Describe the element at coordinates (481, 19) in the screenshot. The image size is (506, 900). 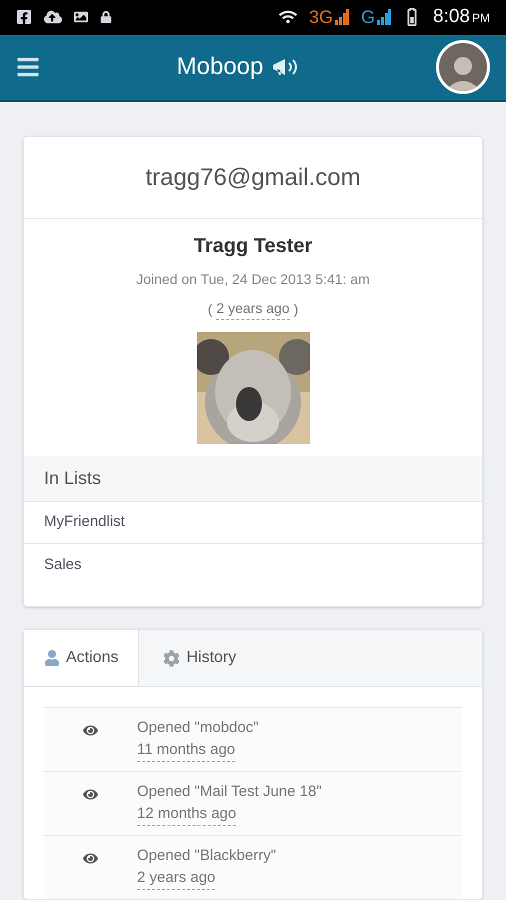
I see `clock-period: PM` at that location.